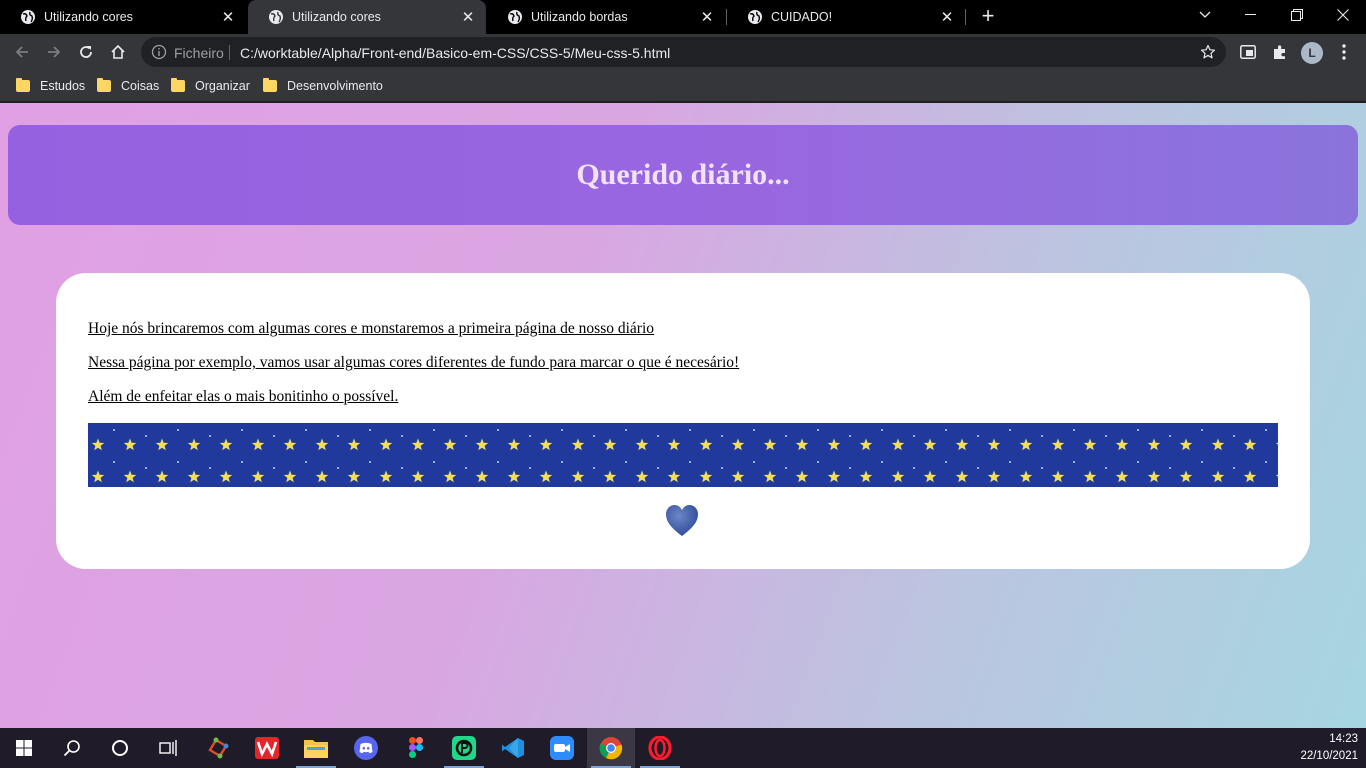  I want to click on browser-tab-1: Utilizando cores ✕, so click(123, 17).